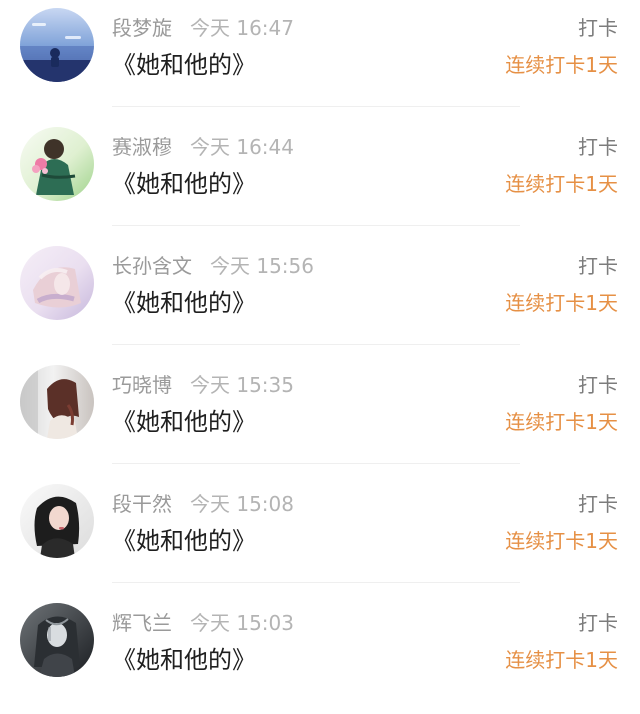 The height and width of the screenshot is (714, 640). I want to click on timestamp: 今天 15:03, so click(242, 623).